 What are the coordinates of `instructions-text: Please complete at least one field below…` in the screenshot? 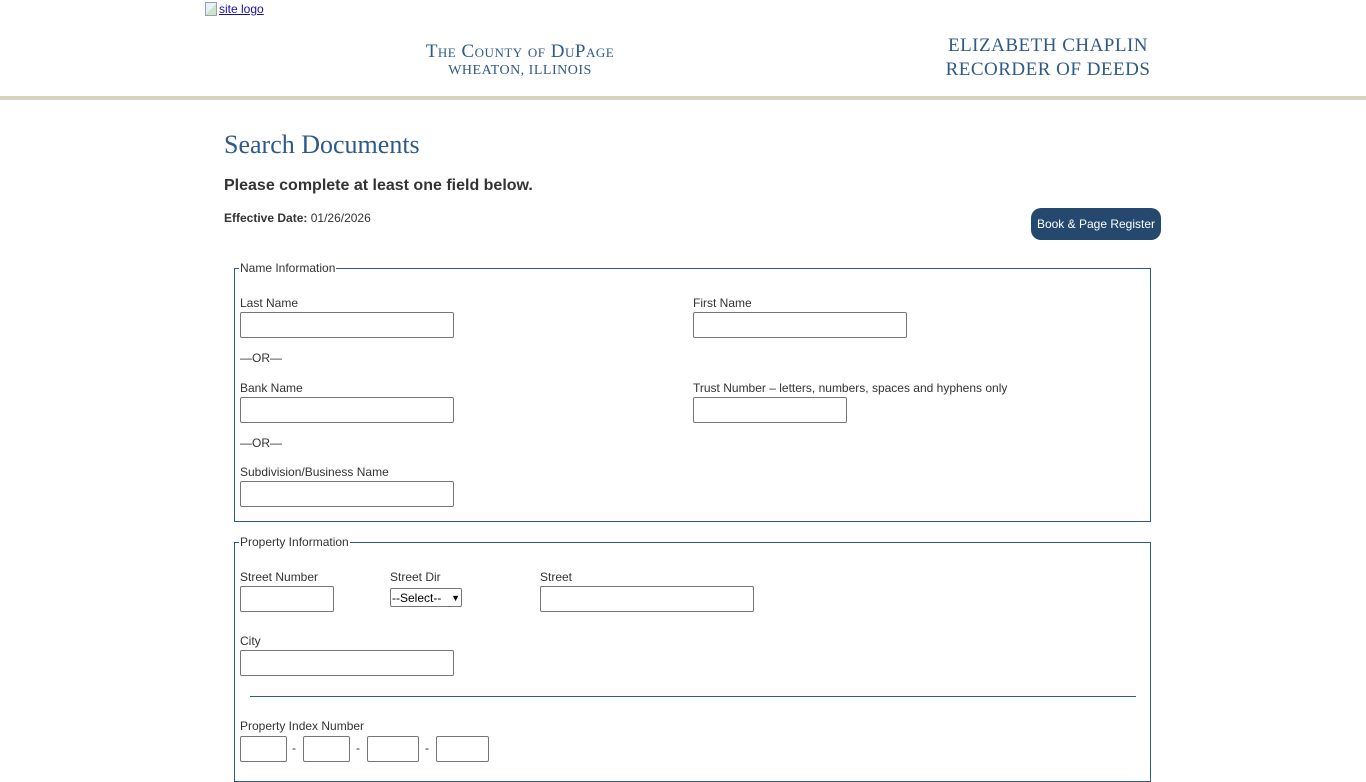 It's located at (378, 185).